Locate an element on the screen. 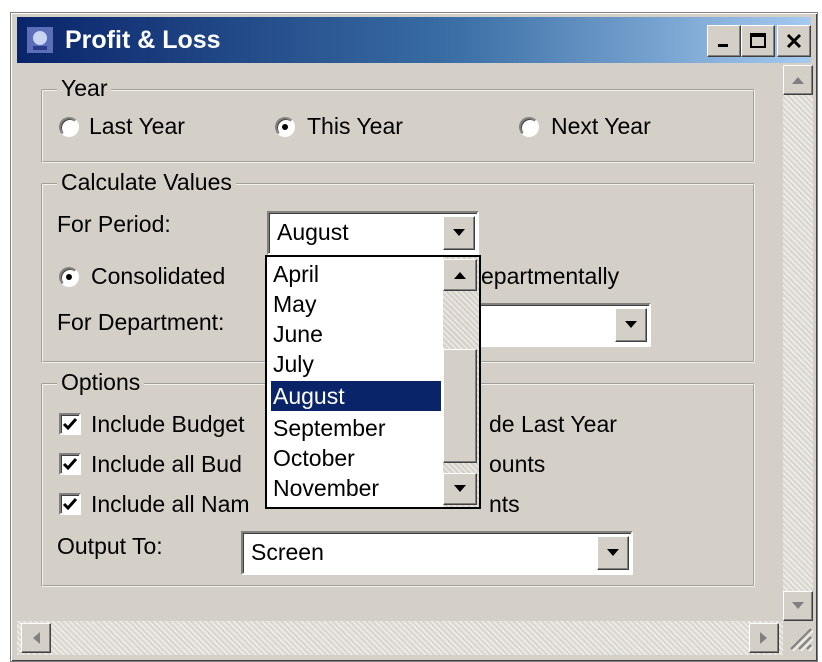  next-year-label: Next Year is located at coordinates (601, 126).